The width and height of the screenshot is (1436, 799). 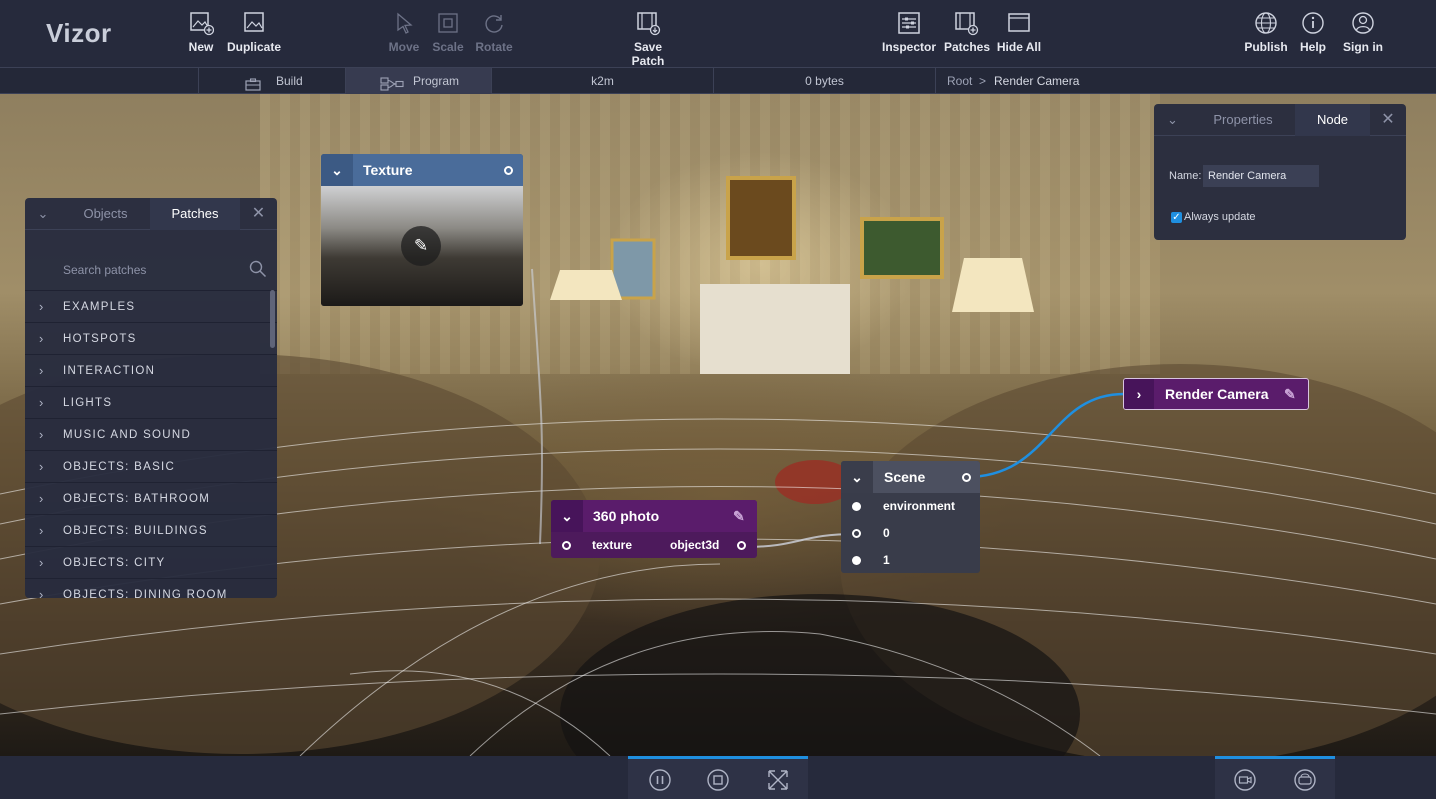 What do you see at coordinates (151, 370) in the screenshot?
I see `category-item: › INTERACTION` at bounding box center [151, 370].